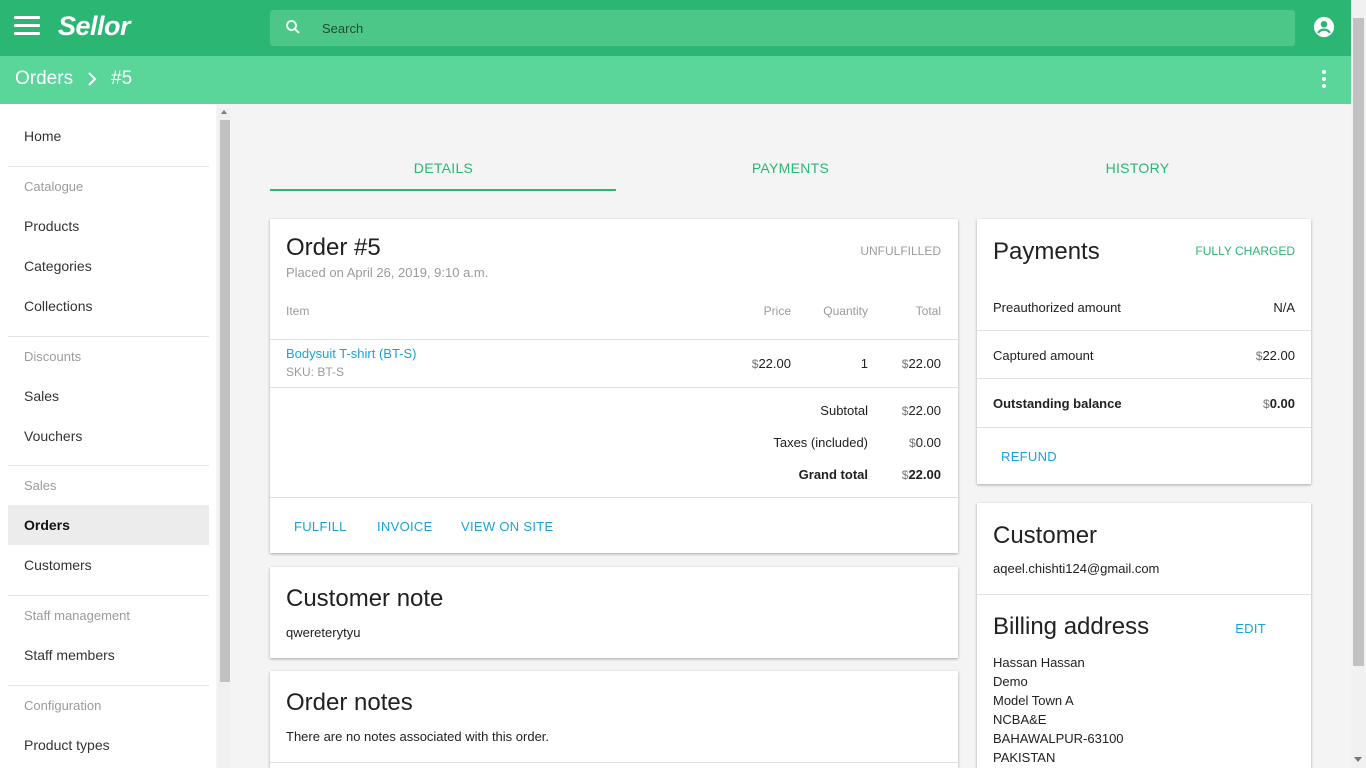  Describe the element at coordinates (928, 311) in the screenshot. I see `column-header-total: Total` at that location.